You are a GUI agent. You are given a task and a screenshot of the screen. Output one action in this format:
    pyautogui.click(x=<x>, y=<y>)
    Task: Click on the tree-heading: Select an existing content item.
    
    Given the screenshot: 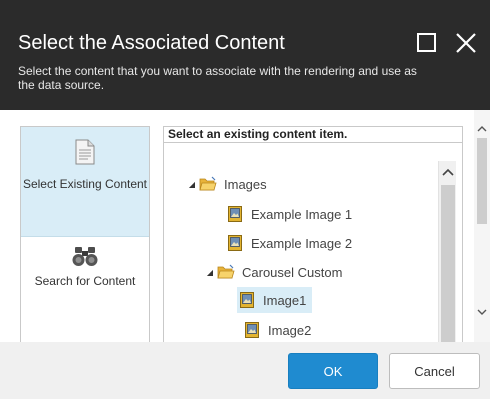 What is the action you would take?
    pyautogui.click(x=313, y=135)
    